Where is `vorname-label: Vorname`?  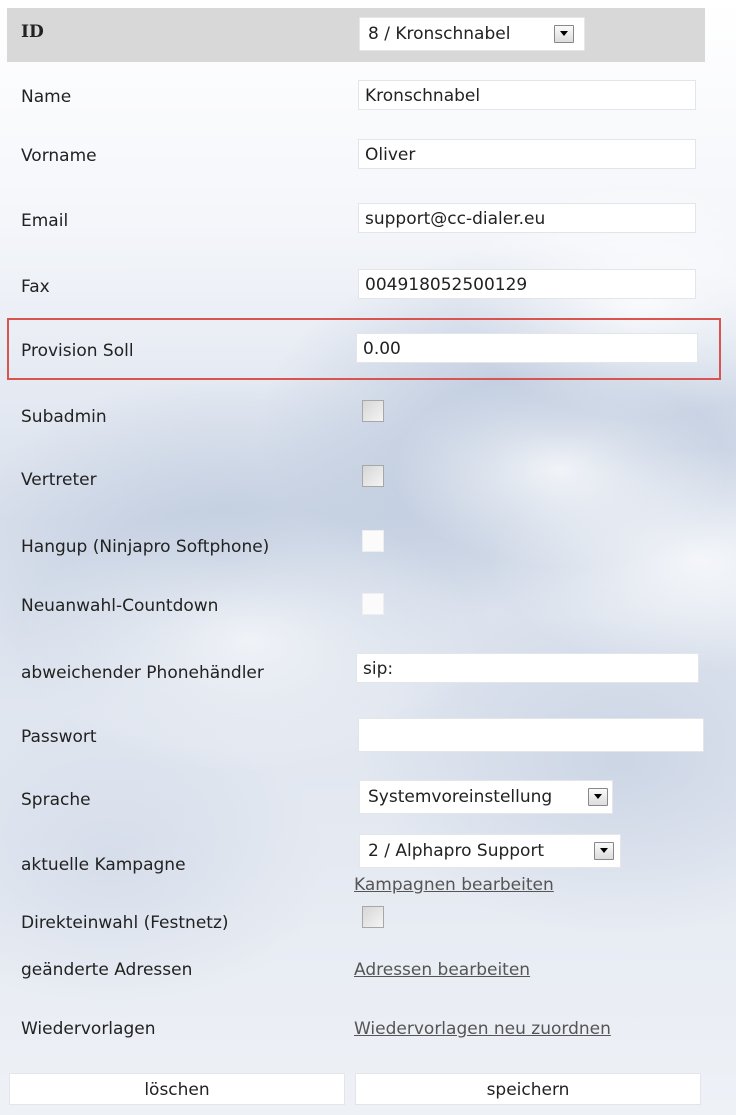 vorname-label: Vorname is located at coordinates (59, 156).